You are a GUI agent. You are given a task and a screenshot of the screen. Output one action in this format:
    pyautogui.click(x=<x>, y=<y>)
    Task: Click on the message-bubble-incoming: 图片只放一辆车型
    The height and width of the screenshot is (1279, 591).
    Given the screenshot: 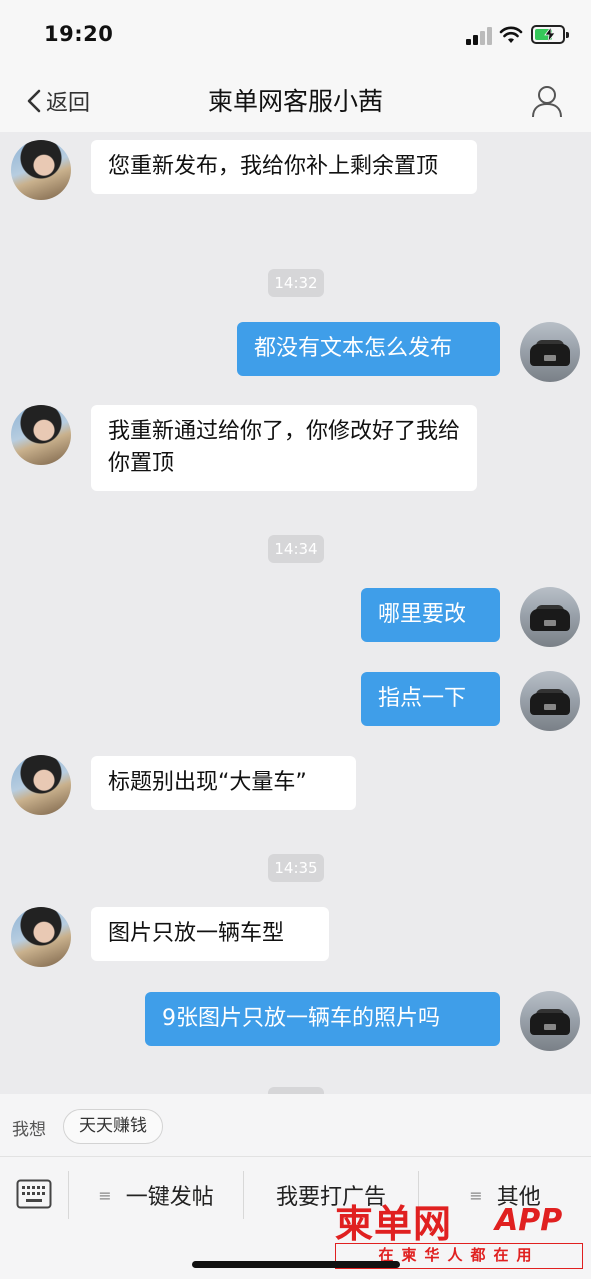 What is the action you would take?
    pyautogui.click(x=210, y=934)
    